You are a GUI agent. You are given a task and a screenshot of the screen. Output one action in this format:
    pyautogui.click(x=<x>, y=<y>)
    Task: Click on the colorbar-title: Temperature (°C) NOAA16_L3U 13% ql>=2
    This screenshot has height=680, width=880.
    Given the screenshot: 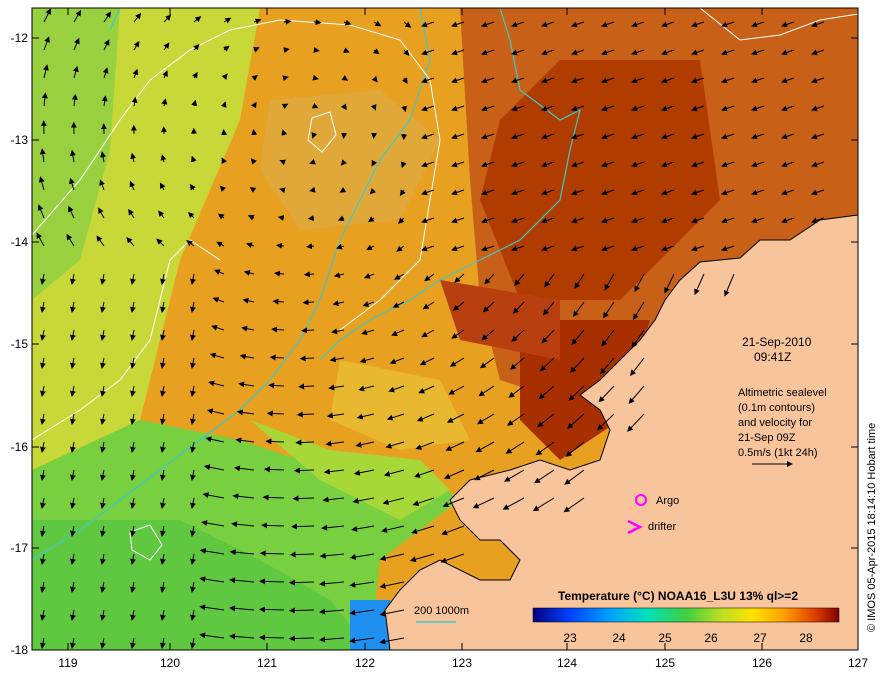 What is the action you would take?
    pyautogui.click(x=678, y=596)
    